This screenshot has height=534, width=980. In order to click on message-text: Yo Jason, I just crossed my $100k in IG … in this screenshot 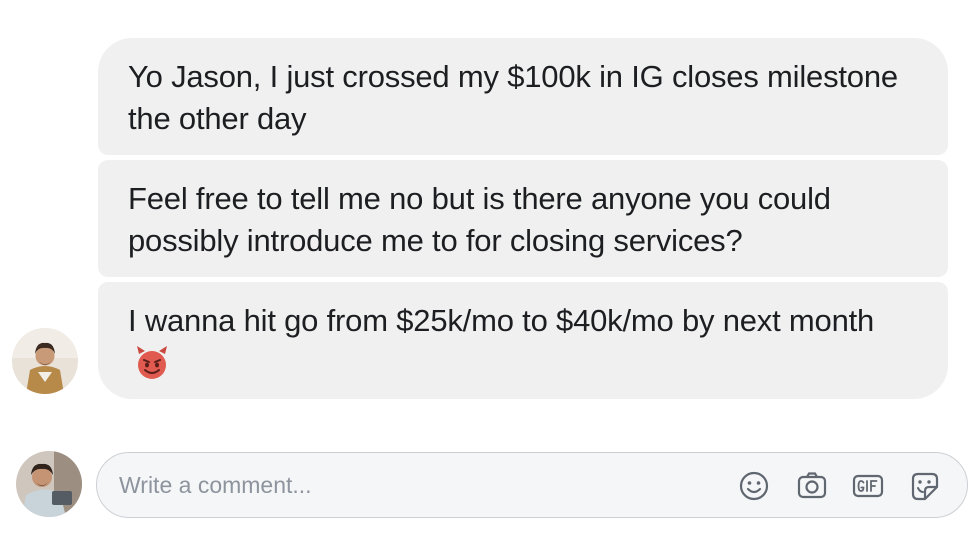, I will do `click(513, 97)`.